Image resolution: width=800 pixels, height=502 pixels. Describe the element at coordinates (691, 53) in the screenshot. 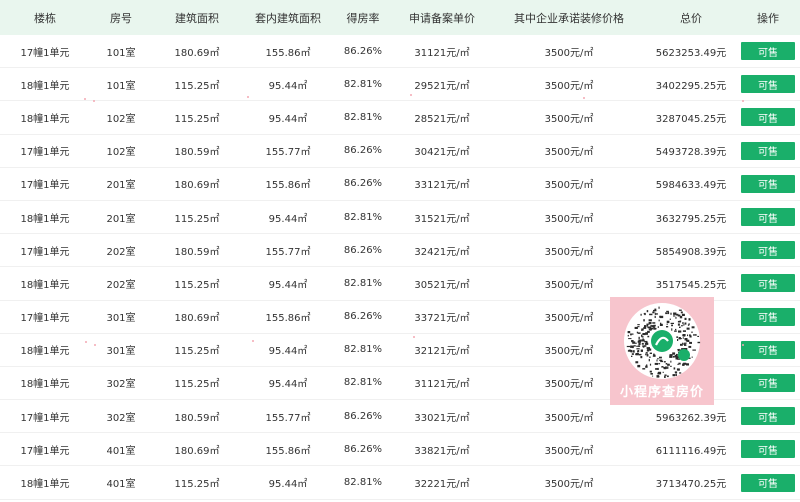

I see `cell-total-price: 5623253.49元` at that location.